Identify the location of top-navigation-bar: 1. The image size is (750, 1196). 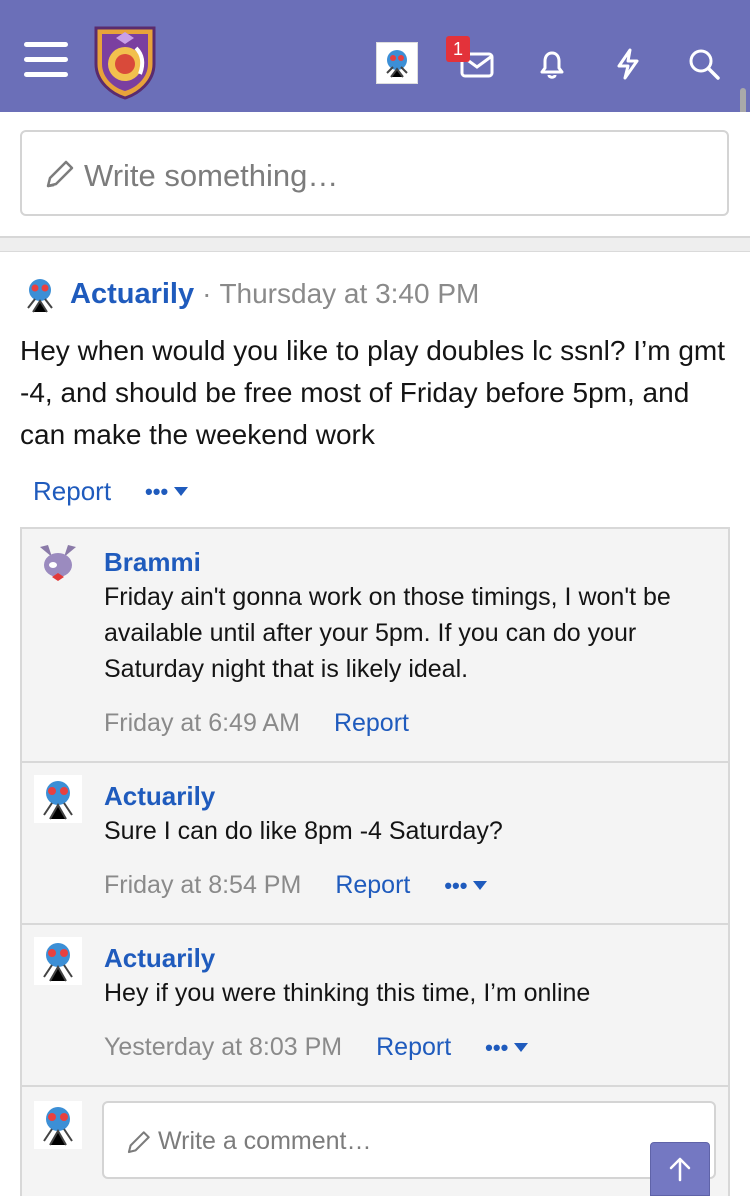
(375, 56).